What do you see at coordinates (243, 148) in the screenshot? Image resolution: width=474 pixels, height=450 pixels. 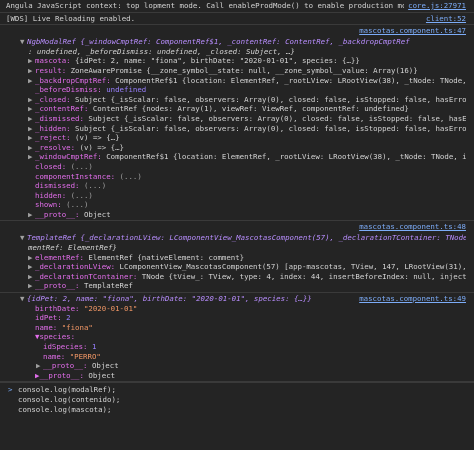 I see `object-property: ▶ _resolve: (v) => {…}` at bounding box center [243, 148].